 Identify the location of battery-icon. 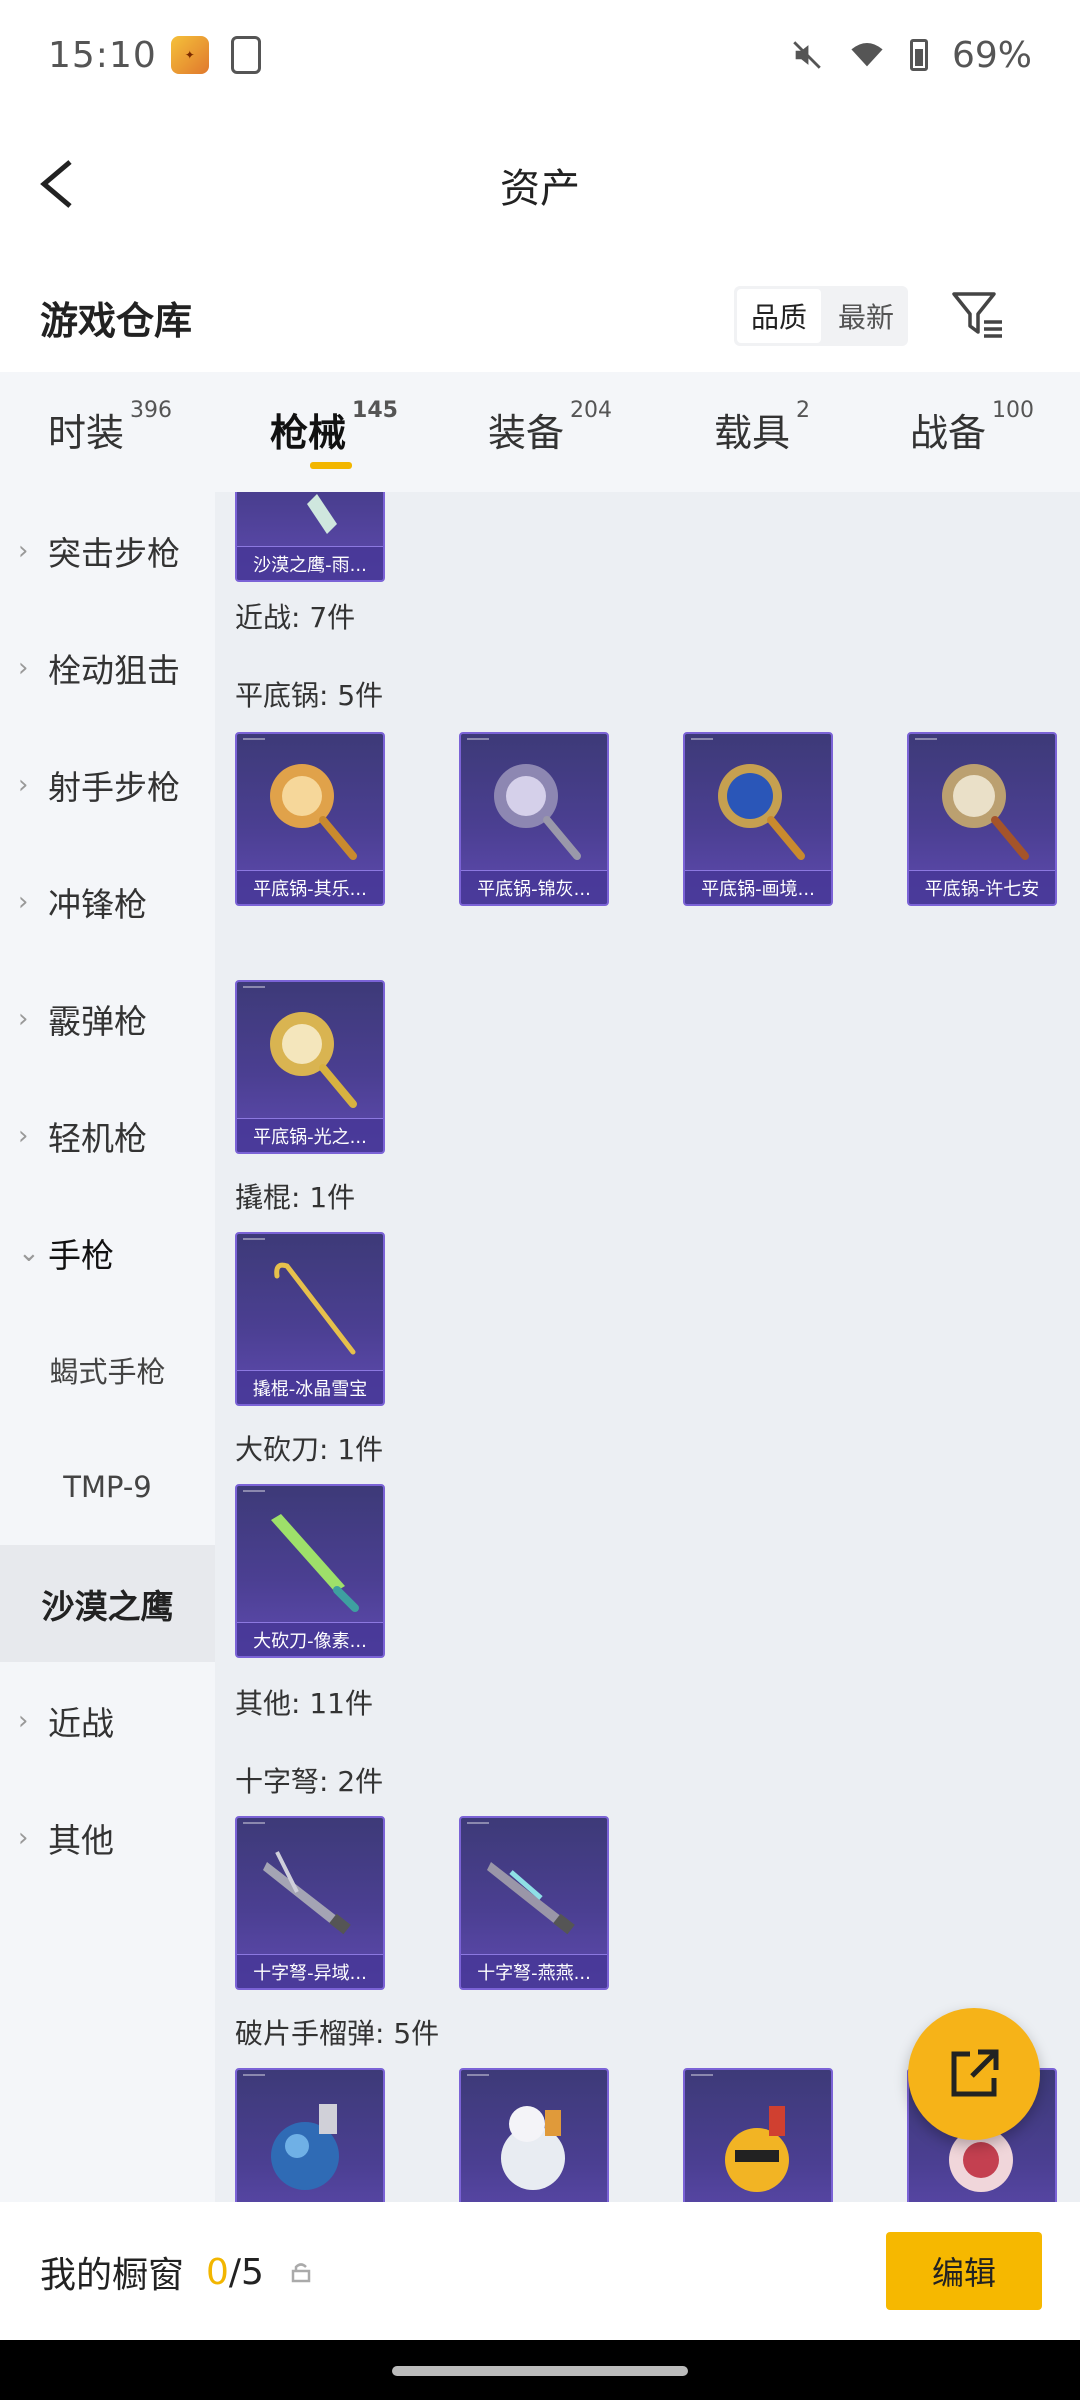
(918, 55).